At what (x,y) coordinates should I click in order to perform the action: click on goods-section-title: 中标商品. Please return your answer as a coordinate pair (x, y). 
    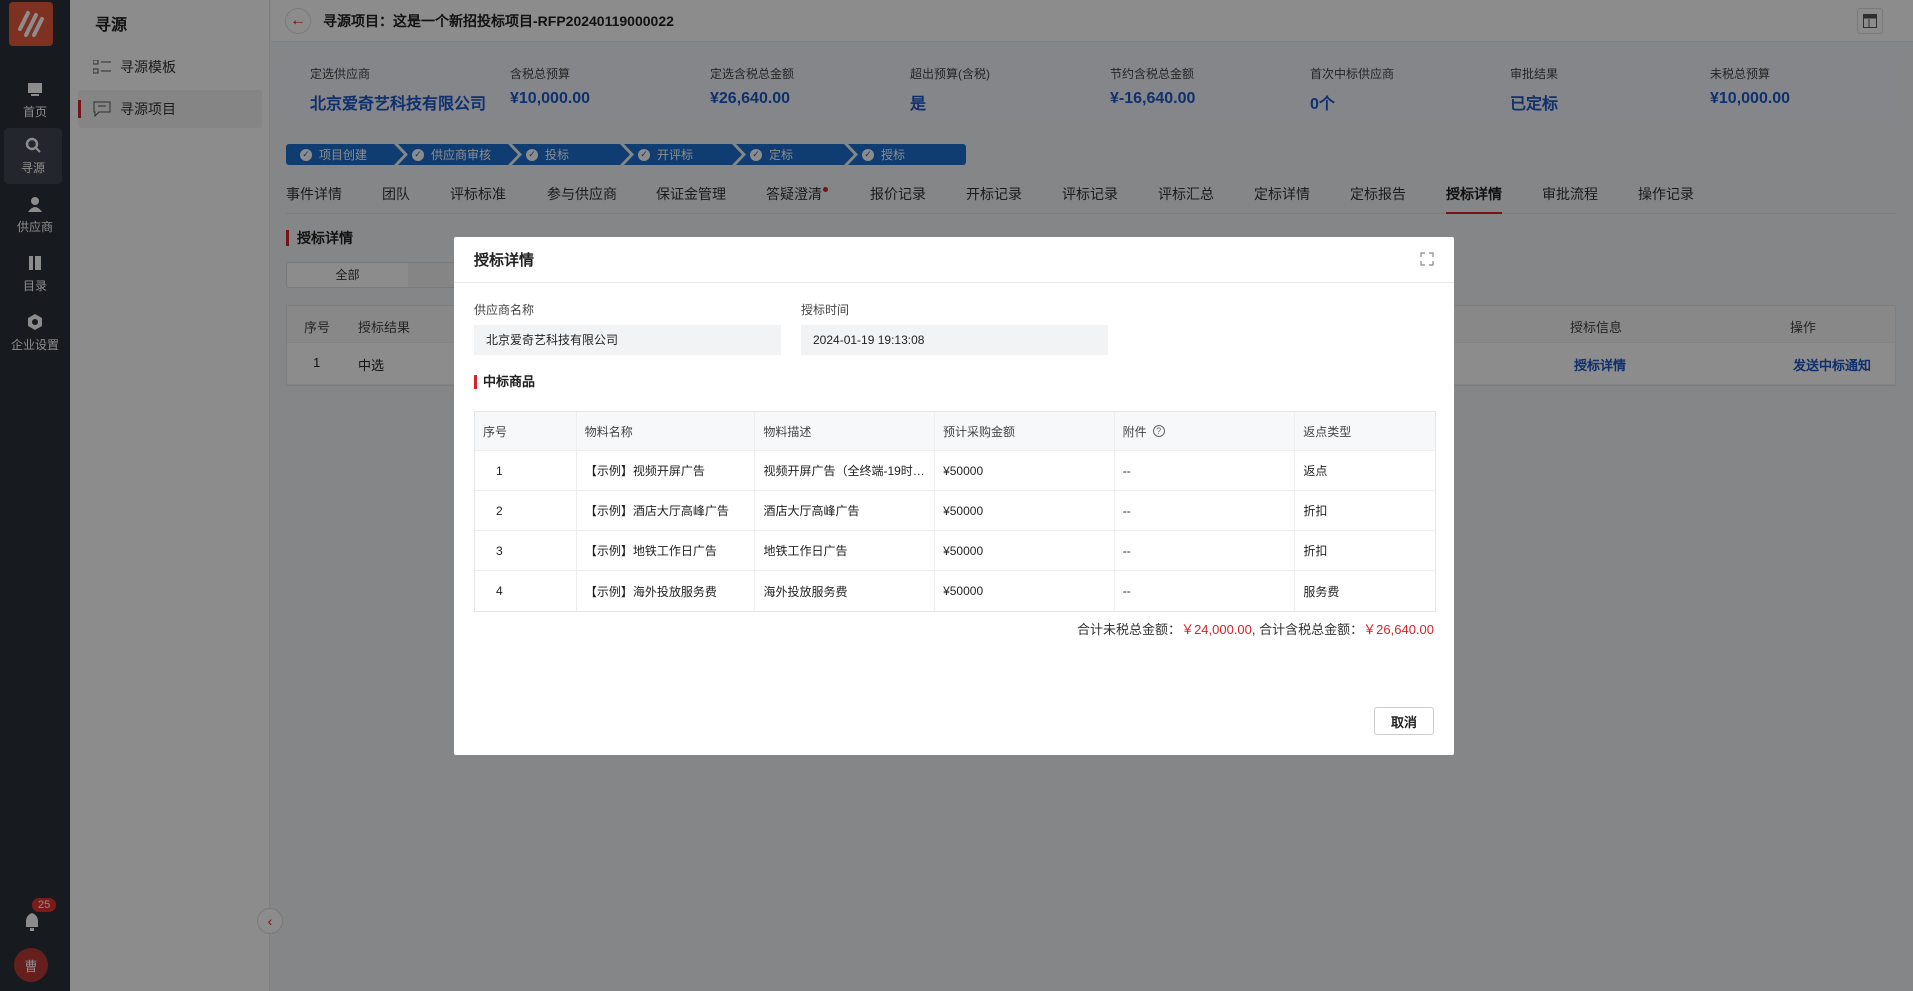
    Looking at the image, I should click on (504, 382).